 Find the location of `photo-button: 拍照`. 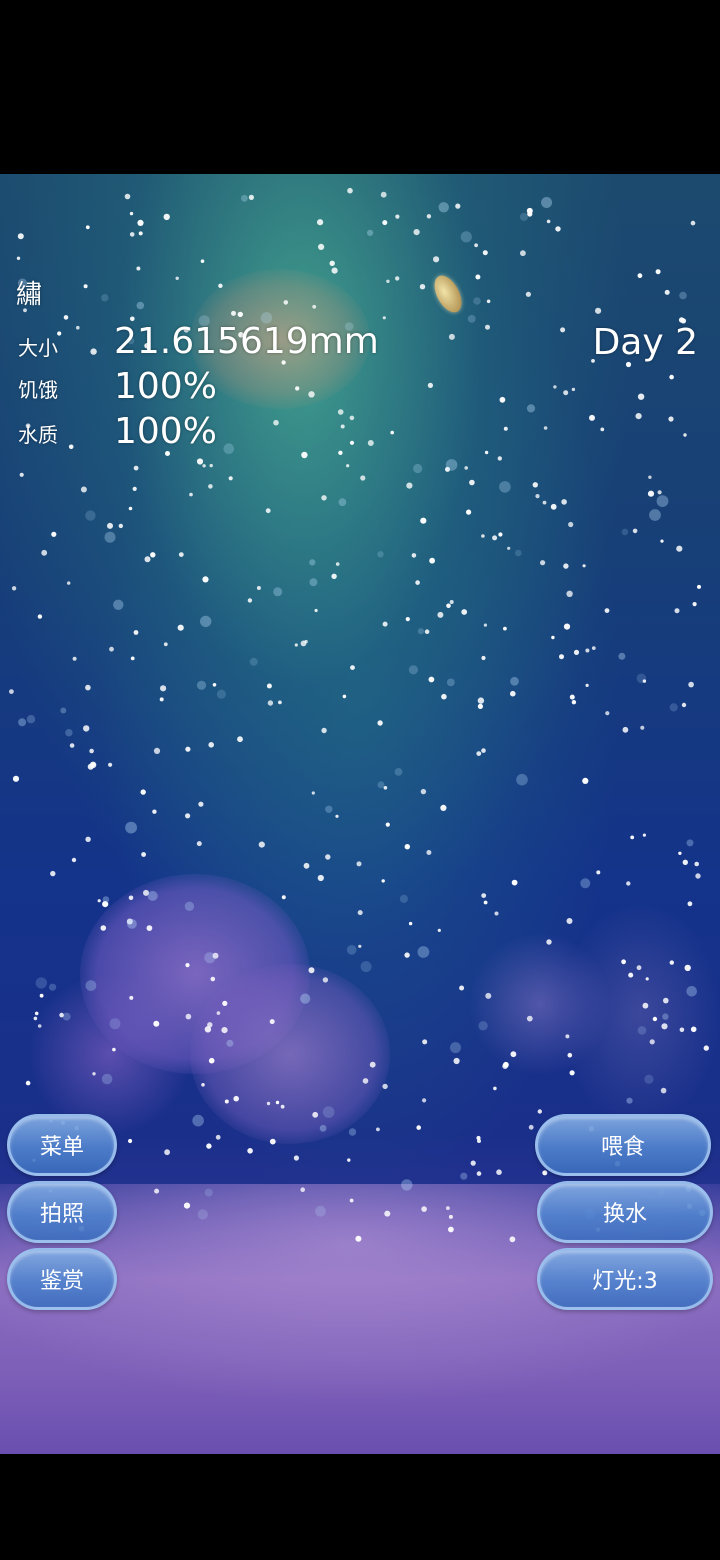

photo-button: 拍照 is located at coordinates (62, 1212).